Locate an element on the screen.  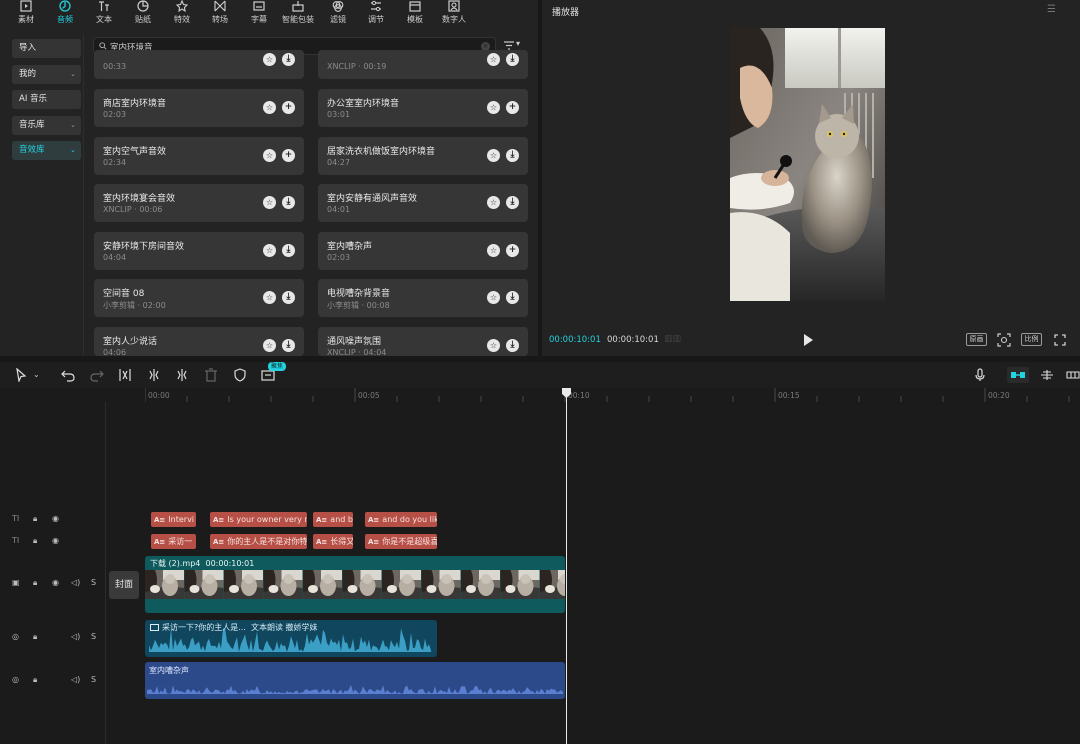
text-clip: A≡ 你是不是超级喜 is located at coordinates (401, 541).